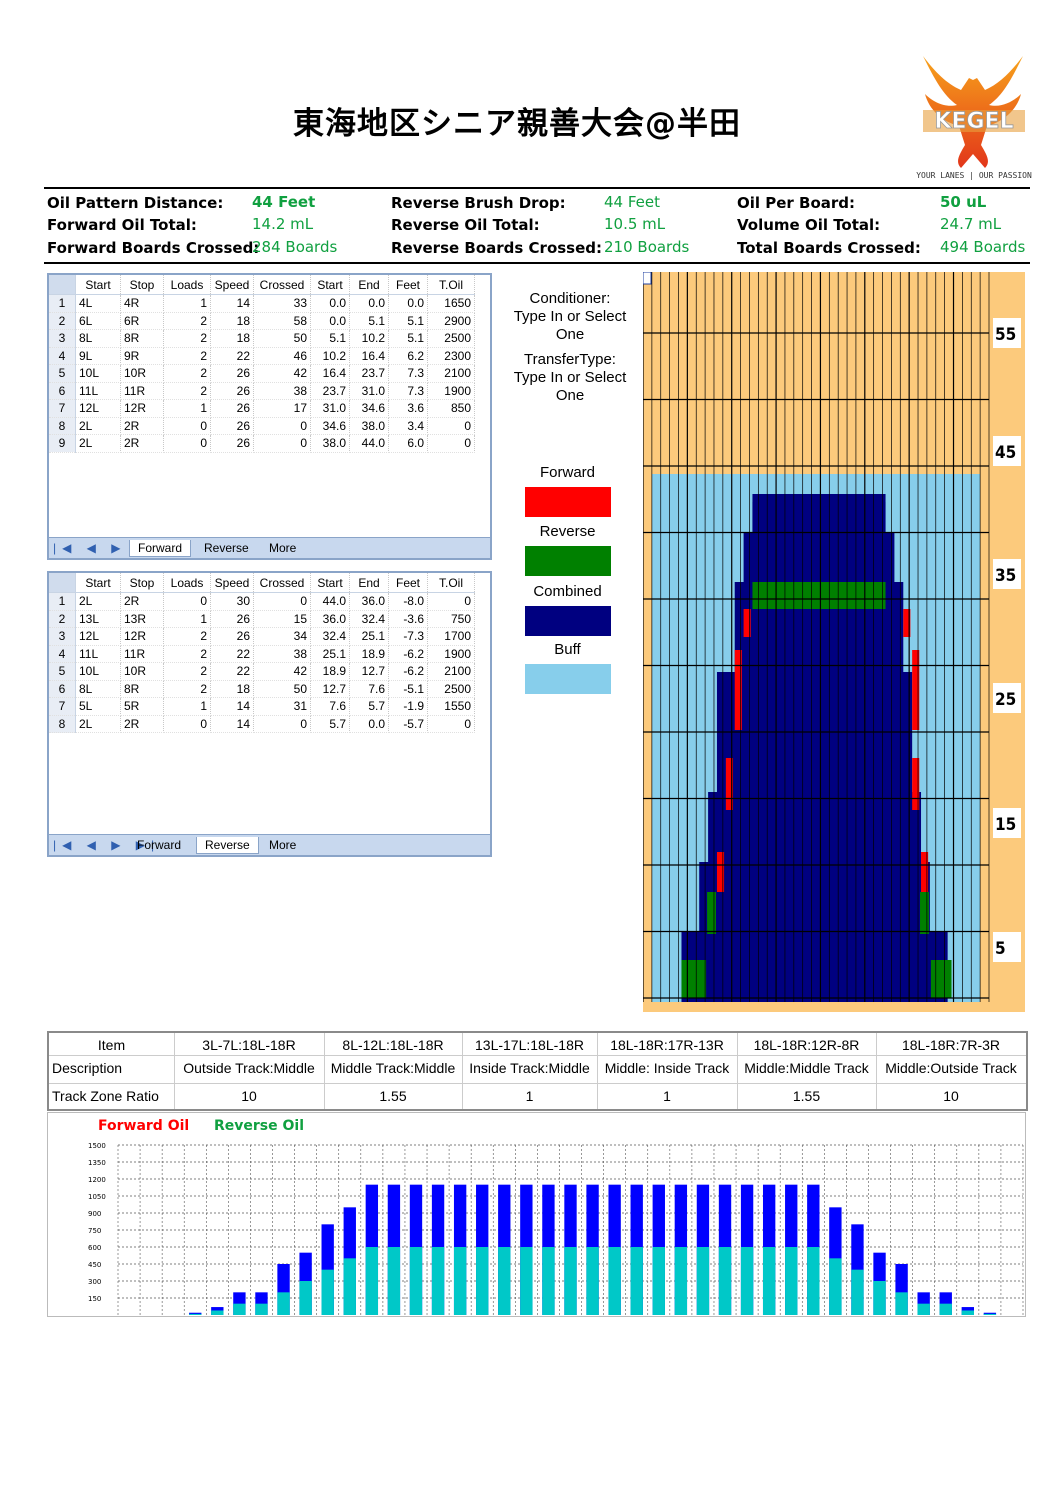  What do you see at coordinates (408, 356) in the screenshot?
I see `grid-cell: 6.2` at bounding box center [408, 356].